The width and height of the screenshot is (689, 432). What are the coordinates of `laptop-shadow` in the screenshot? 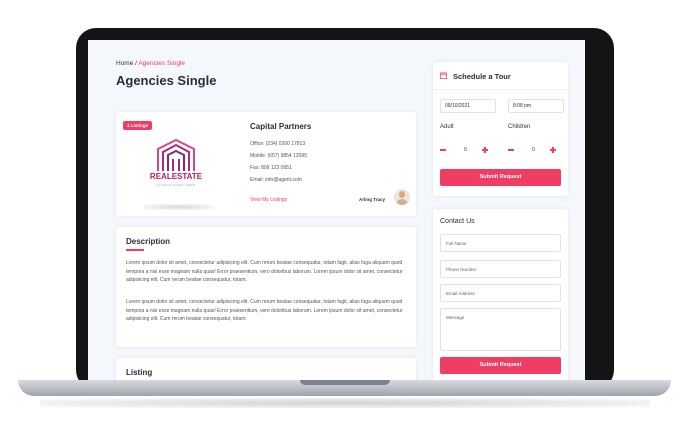 It's located at (345, 403).